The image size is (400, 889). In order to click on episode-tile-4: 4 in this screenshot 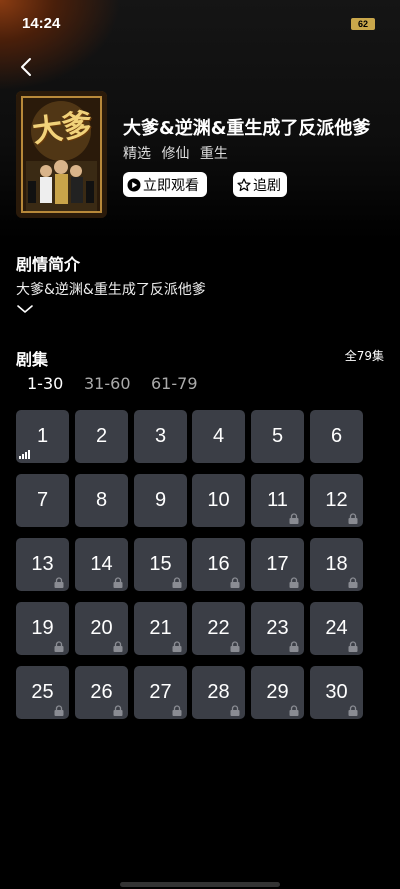, I will do `click(218, 436)`.